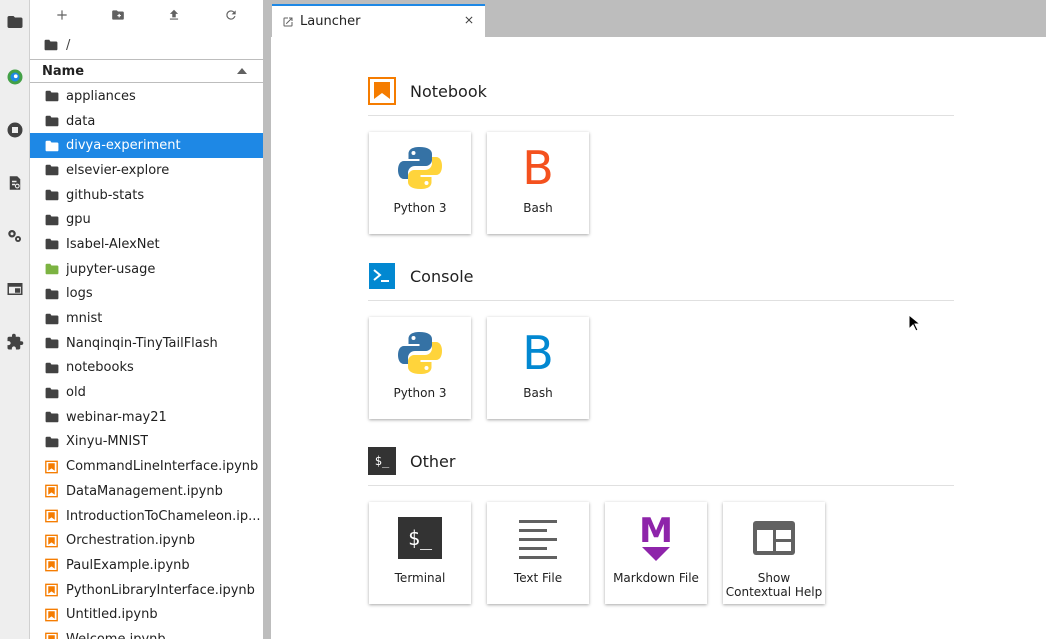 The image size is (1046, 639). Describe the element at coordinates (774, 592) in the screenshot. I see `card-label-line2: Contextual Help` at that location.